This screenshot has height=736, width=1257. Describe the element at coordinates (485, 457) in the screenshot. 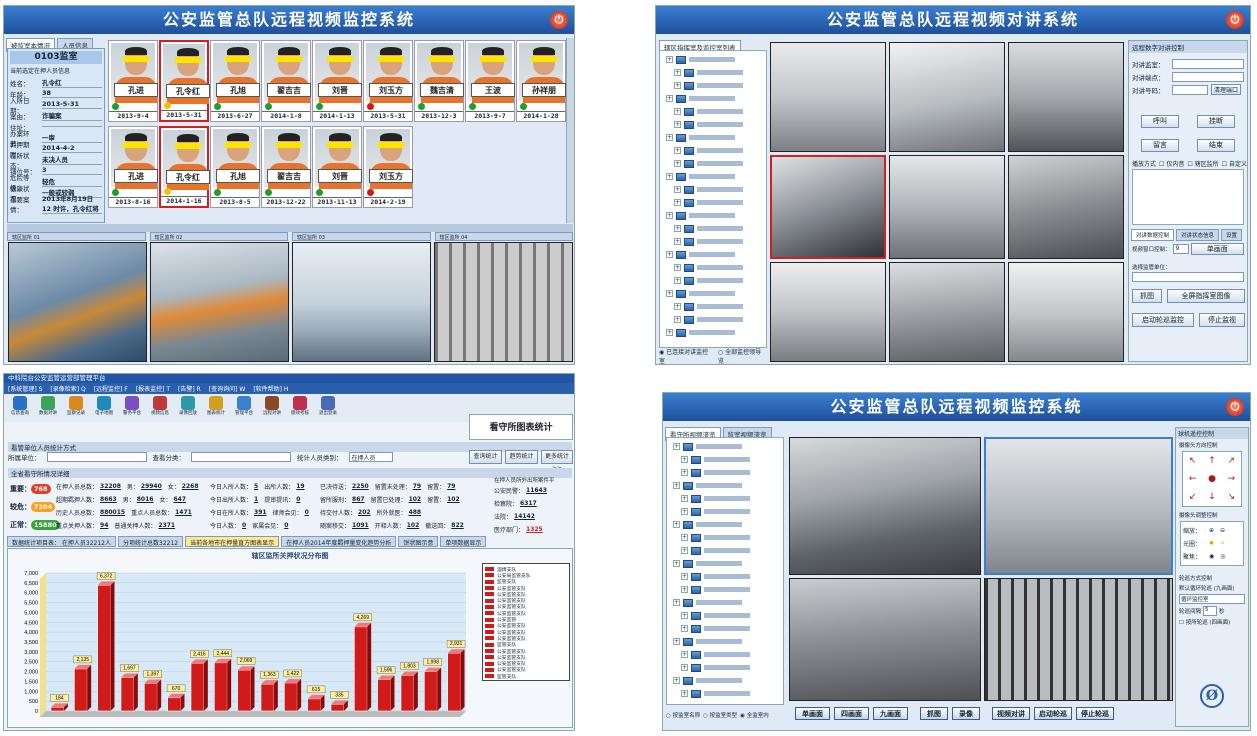

I see `query-stats-button: 查询统计` at that location.